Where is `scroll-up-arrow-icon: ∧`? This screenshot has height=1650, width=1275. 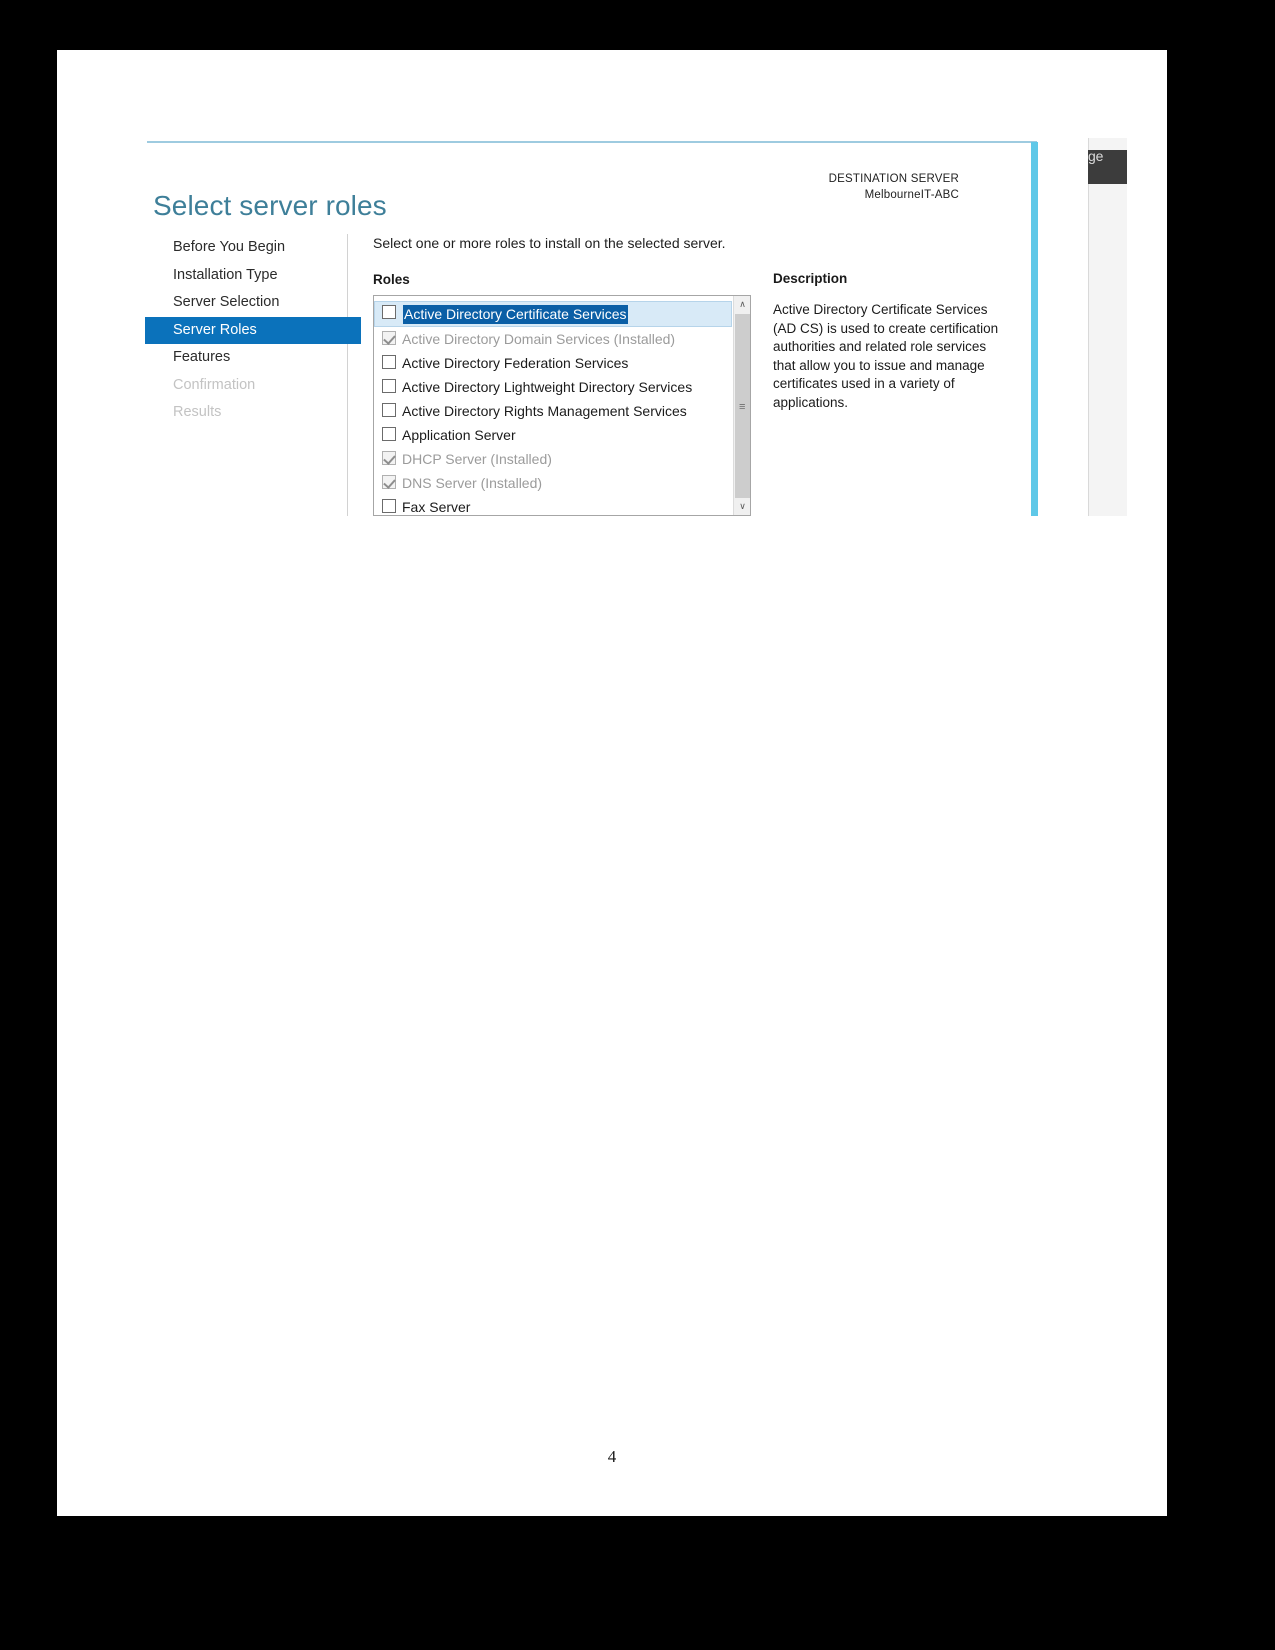
scroll-up-arrow-icon: ∧ is located at coordinates (742, 304).